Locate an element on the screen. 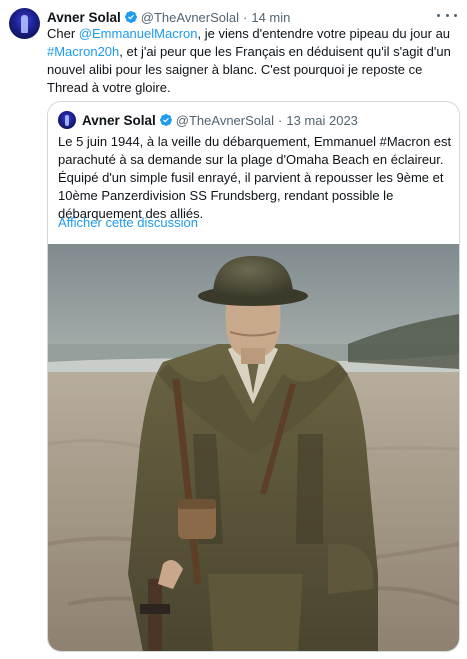 This screenshot has width=467, height=659. timestamp: 14 min is located at coordinates (270, 17).